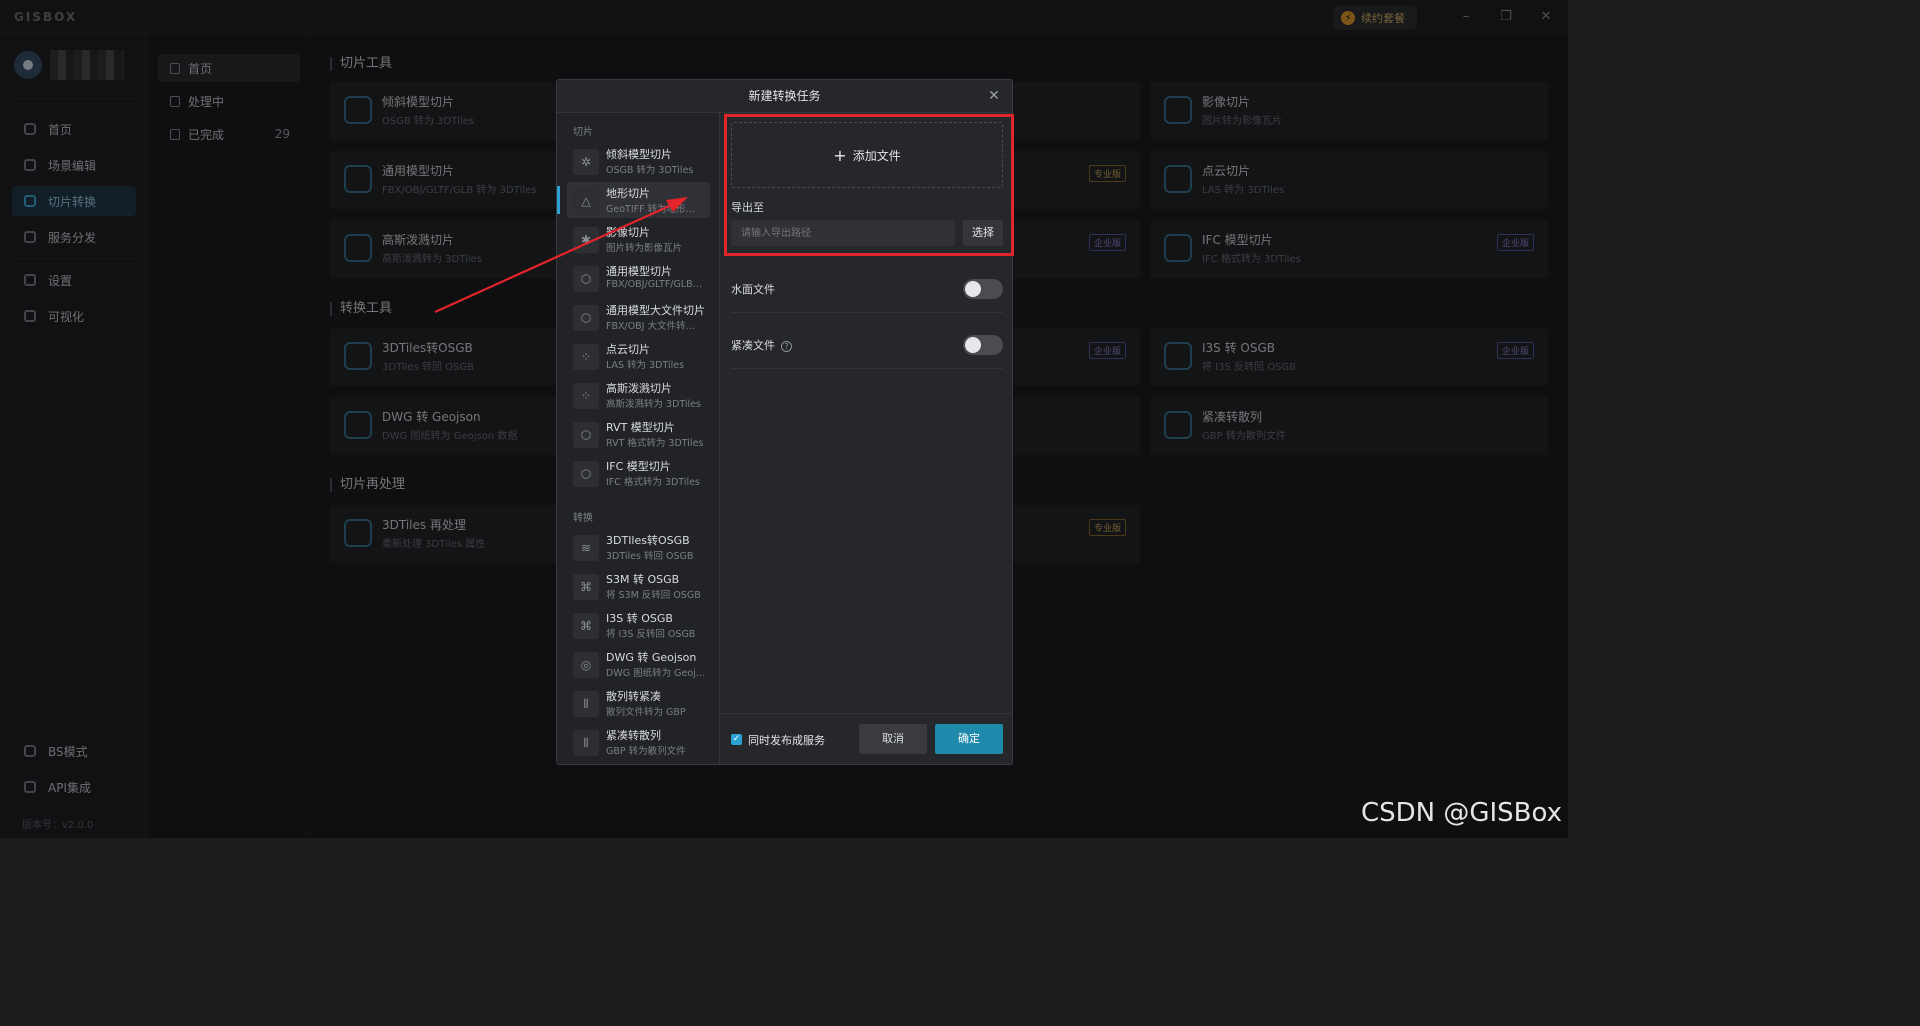 The width and height of the screenshot is (1920, 1026). Describe the element at coordinates (646, 712) in the screenshot. I see `item-subtitle: 散列文件转为 GBP` at that location.